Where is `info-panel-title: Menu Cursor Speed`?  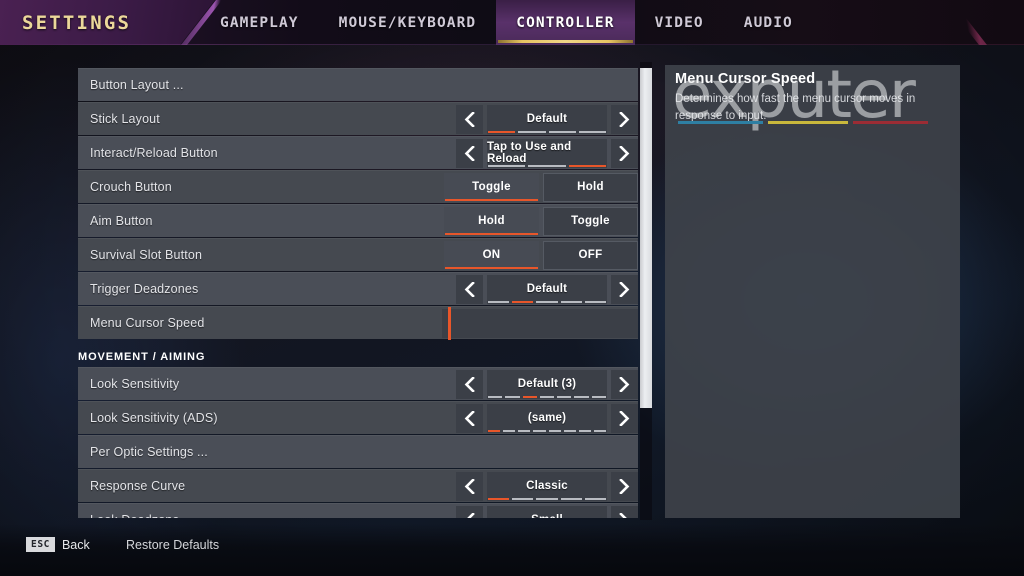 info-panel-title: Menu Cursor Speed is located at coordinates (745, 79).